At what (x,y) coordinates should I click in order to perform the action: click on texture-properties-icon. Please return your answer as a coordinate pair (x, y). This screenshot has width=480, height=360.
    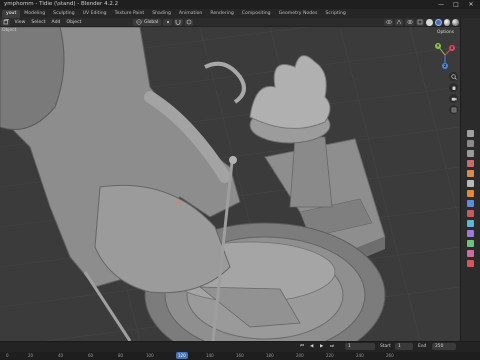
    Looking at the image, I should click on (470, 263).